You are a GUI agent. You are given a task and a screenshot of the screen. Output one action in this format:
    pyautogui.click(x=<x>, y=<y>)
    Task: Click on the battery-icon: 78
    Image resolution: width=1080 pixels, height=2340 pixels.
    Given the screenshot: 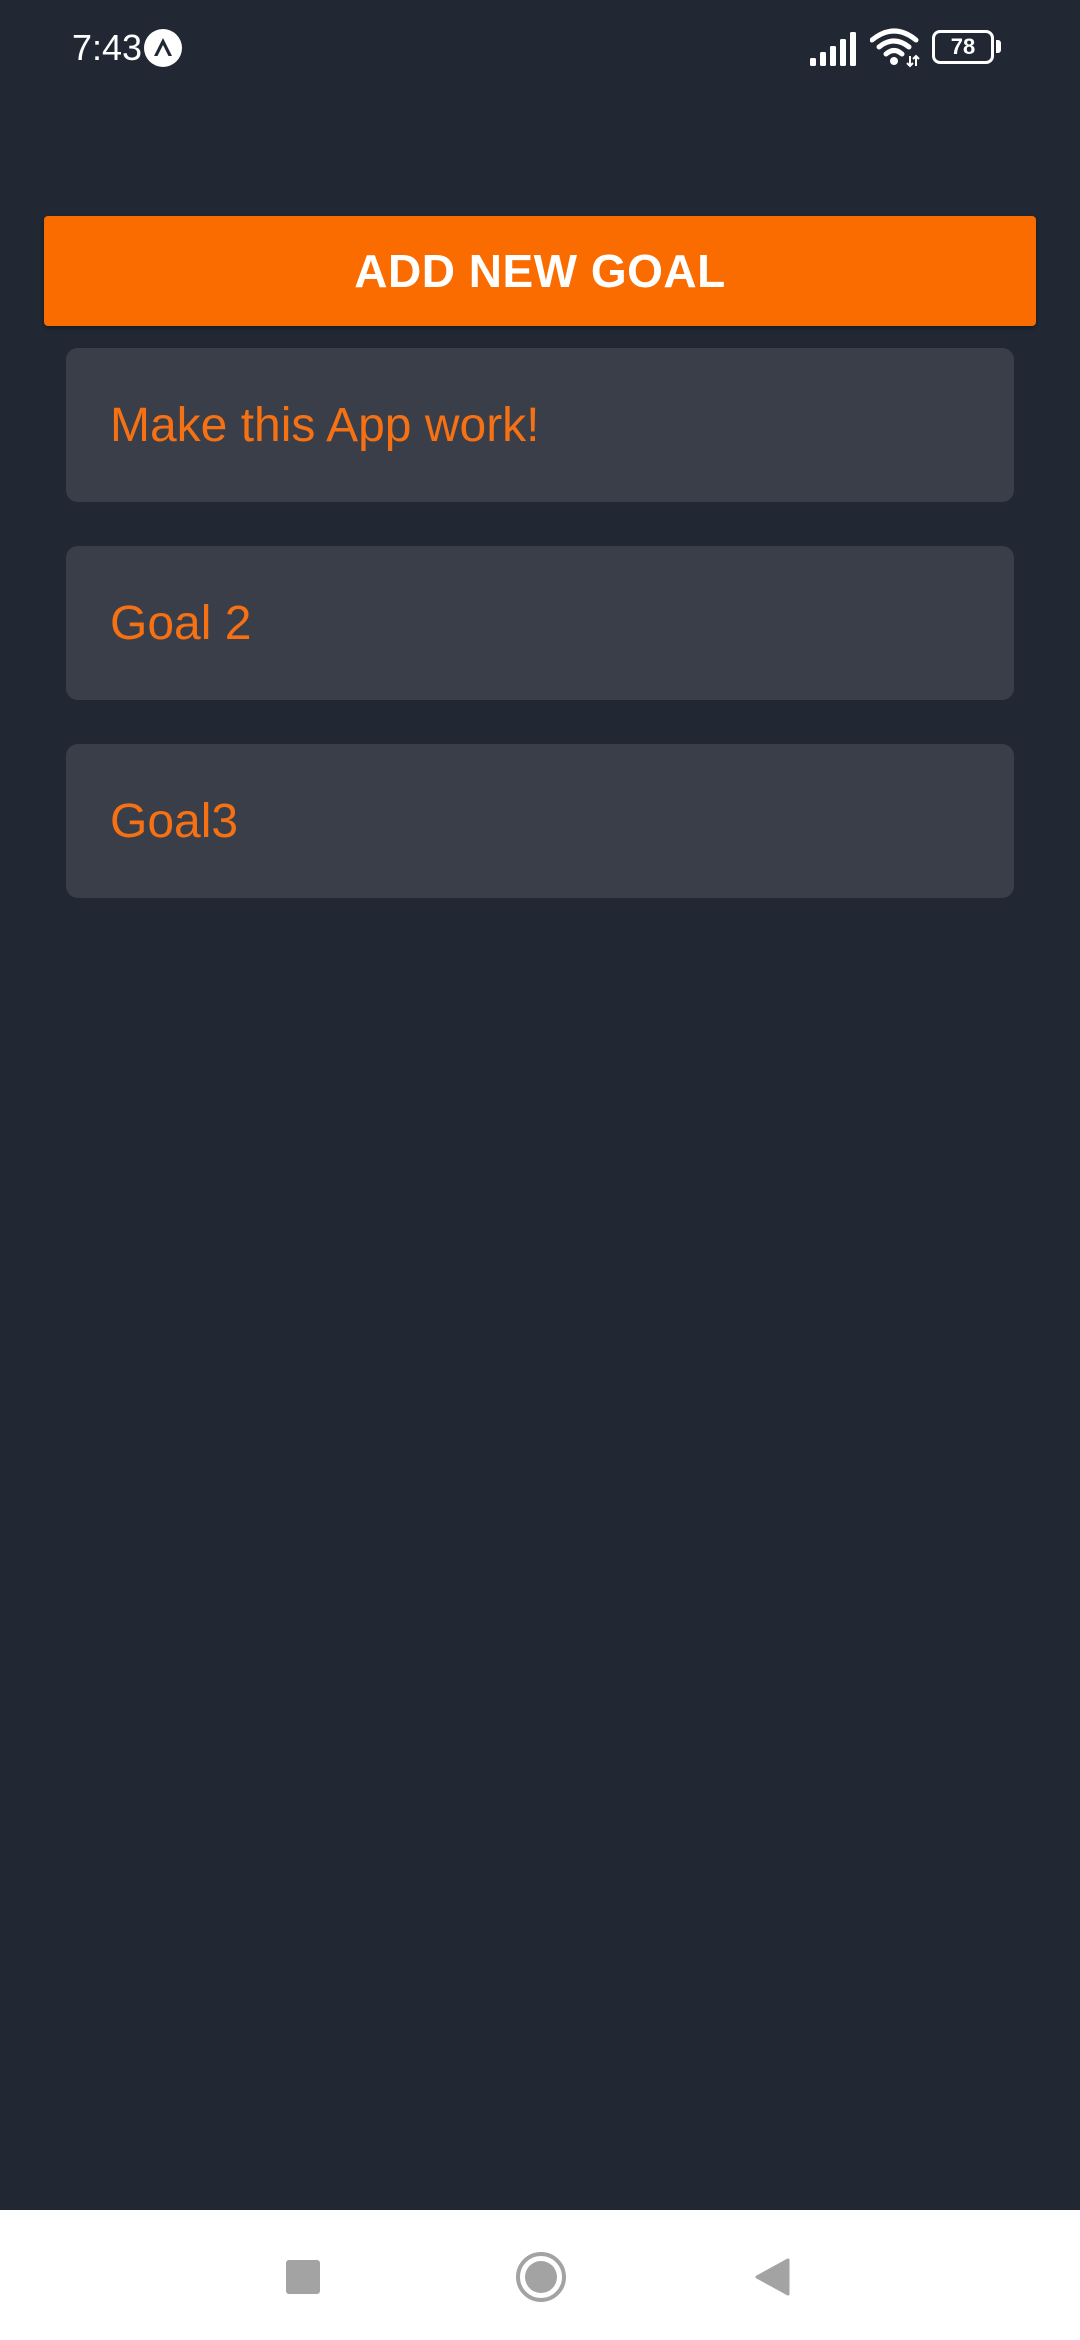 What is the action you would take?
    pyautogui.click(x=967, y=47)
    